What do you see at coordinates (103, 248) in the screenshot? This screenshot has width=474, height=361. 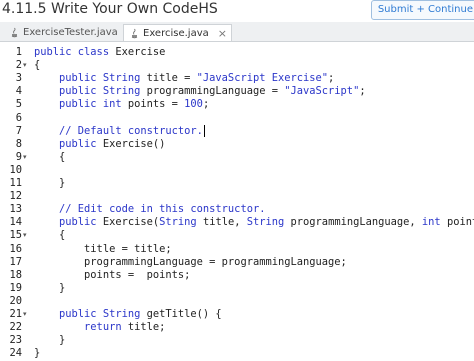 I see `code-token: title = title;` at bounding box center [103, 248].